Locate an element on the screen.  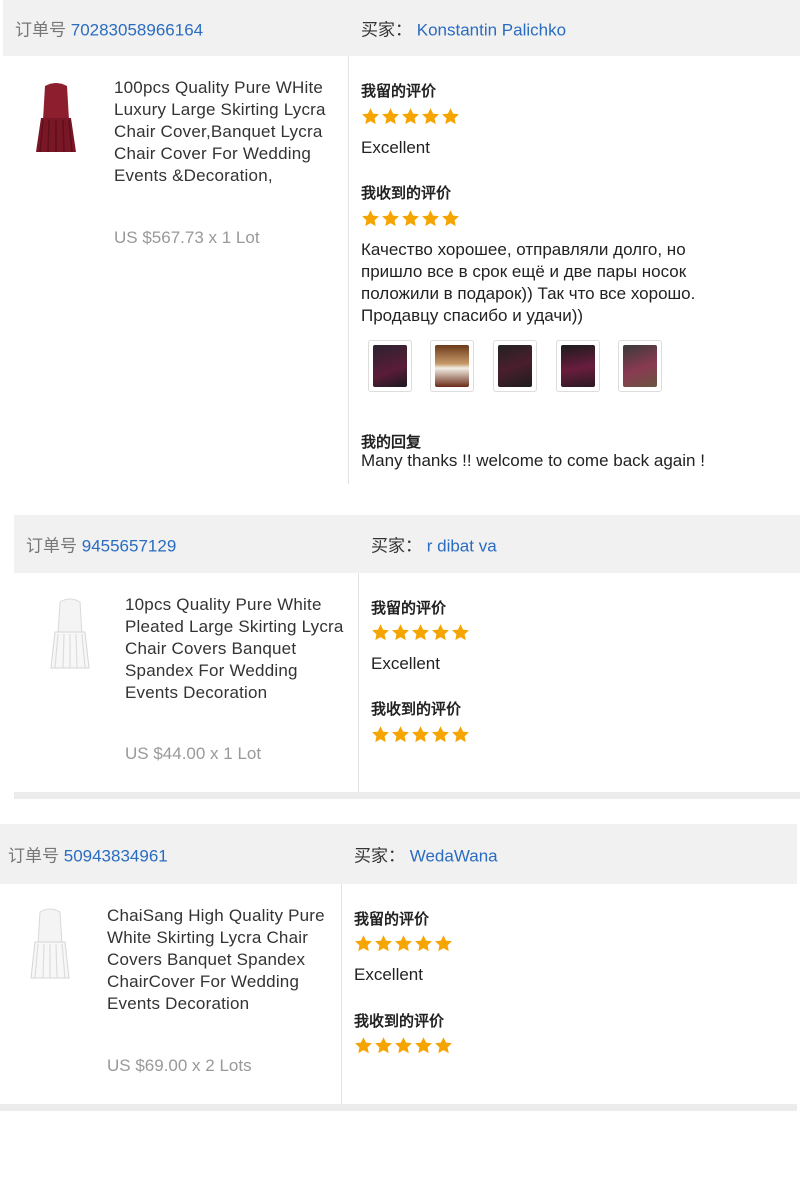
order-number-link: 70283058966164 is located at coordinates (137, 30).